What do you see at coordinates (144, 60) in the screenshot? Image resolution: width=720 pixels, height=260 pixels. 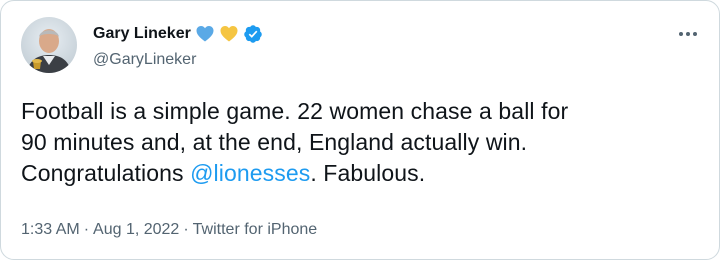 I see `author-handle: @GaryLineker` at bounding box center [144, 60].